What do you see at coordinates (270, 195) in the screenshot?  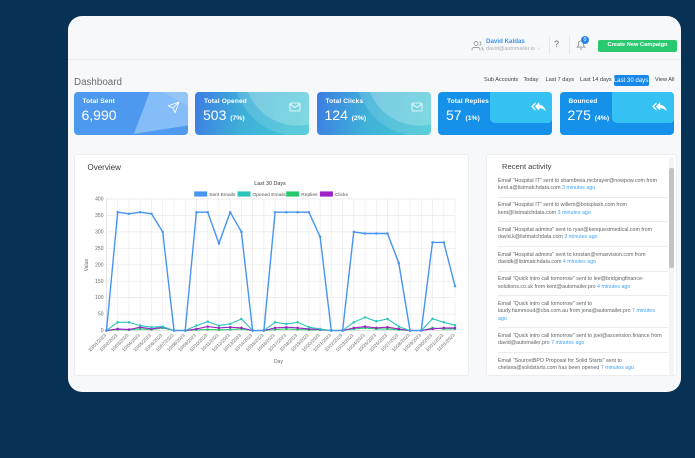 I see `svg-text: Opened Emails` at bounding box center [270, 195].